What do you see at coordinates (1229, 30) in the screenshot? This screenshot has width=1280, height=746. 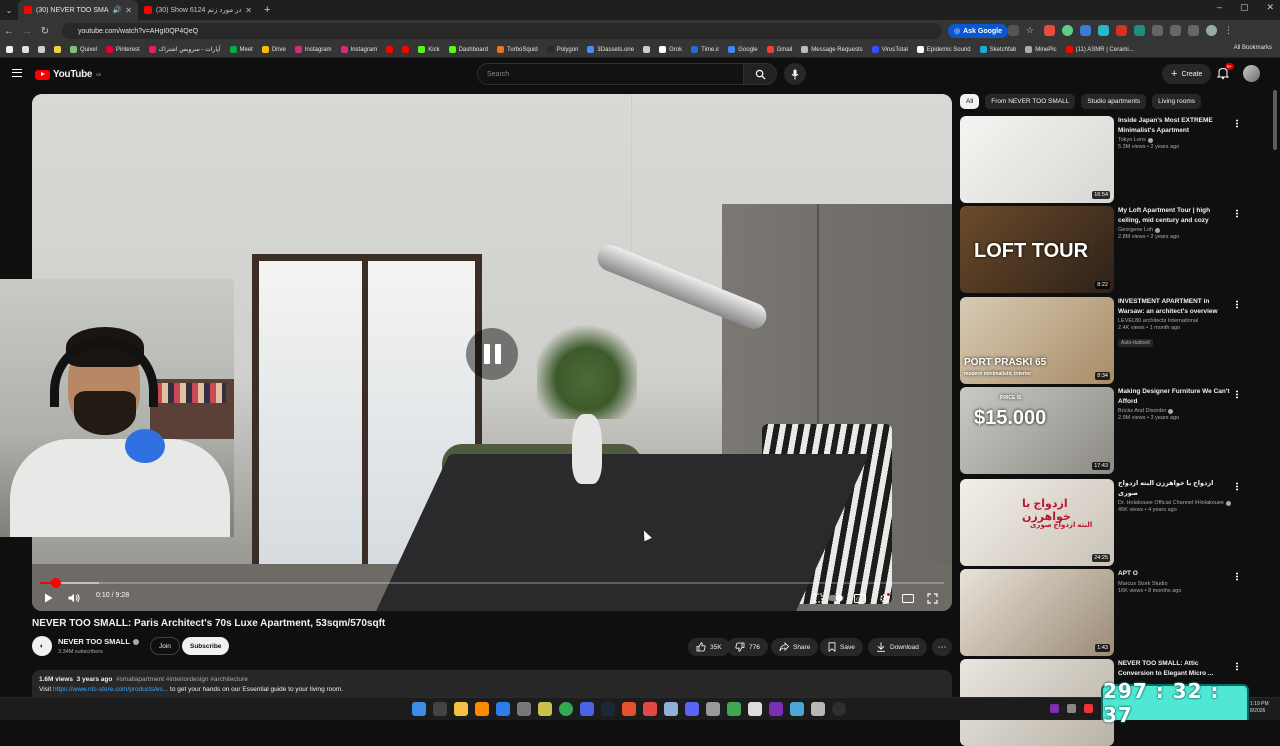 I see `menu-kebab-icon: ⋮` at bounding box center [1229, 30].